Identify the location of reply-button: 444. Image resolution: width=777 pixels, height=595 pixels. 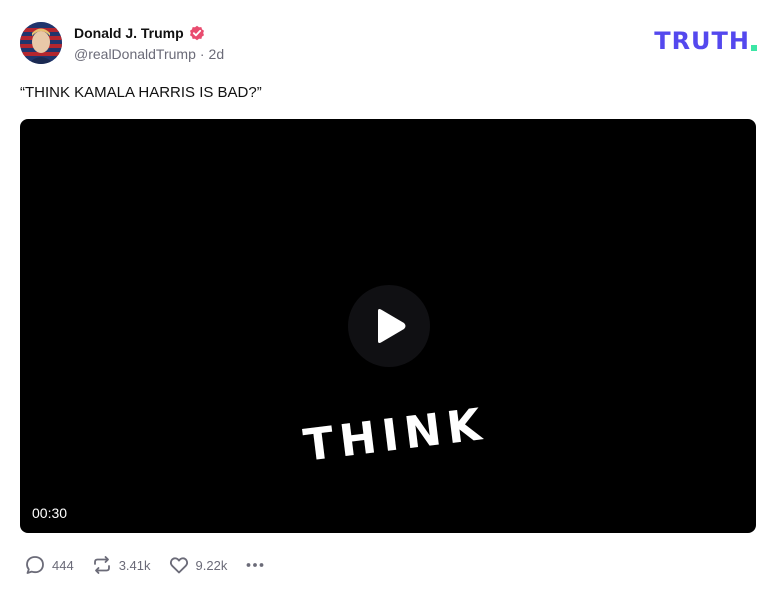
(49, 565).